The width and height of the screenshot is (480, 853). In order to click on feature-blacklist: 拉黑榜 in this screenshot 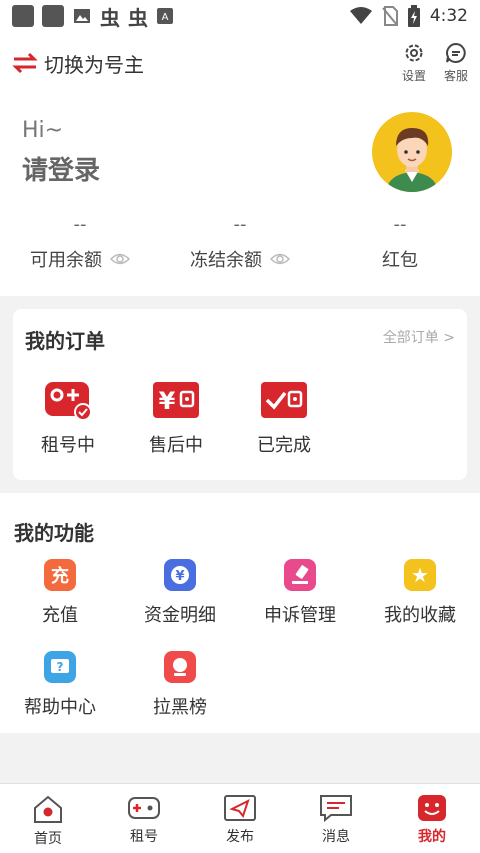, I will do `click(180, 687)`.